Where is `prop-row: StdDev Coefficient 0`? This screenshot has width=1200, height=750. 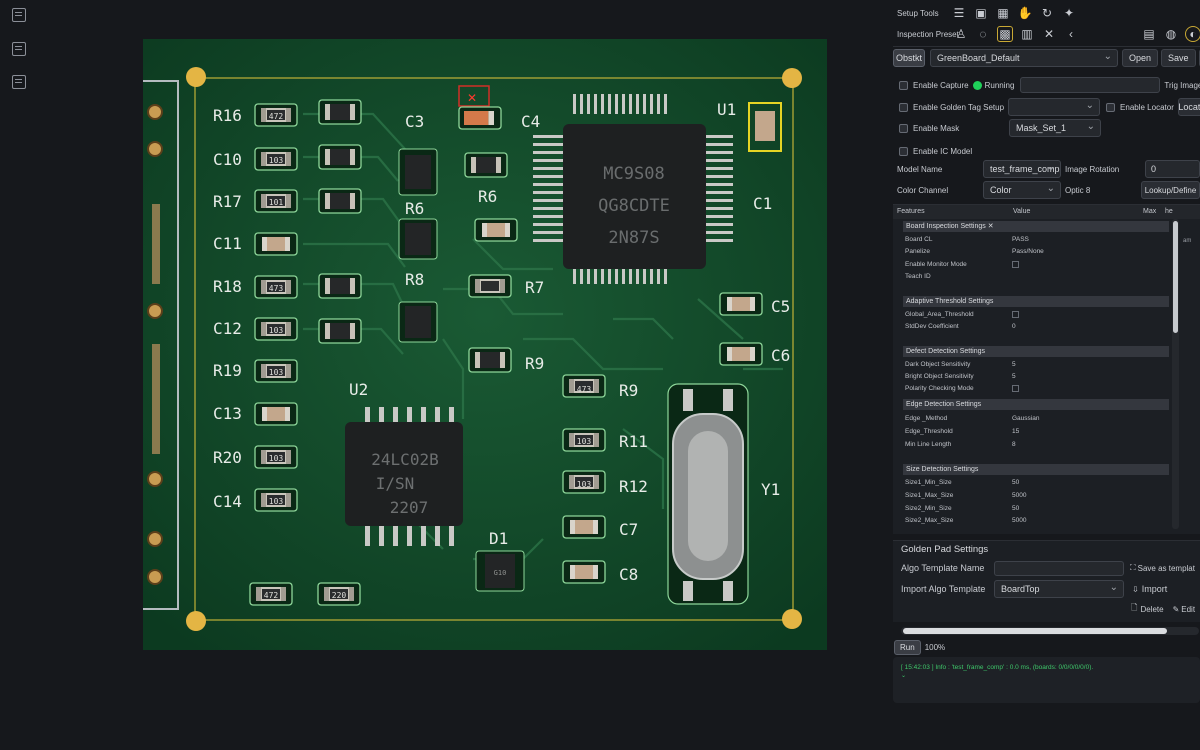
prop-row: StdDev Coefficient 0 is located at coordinates (1035, 326).